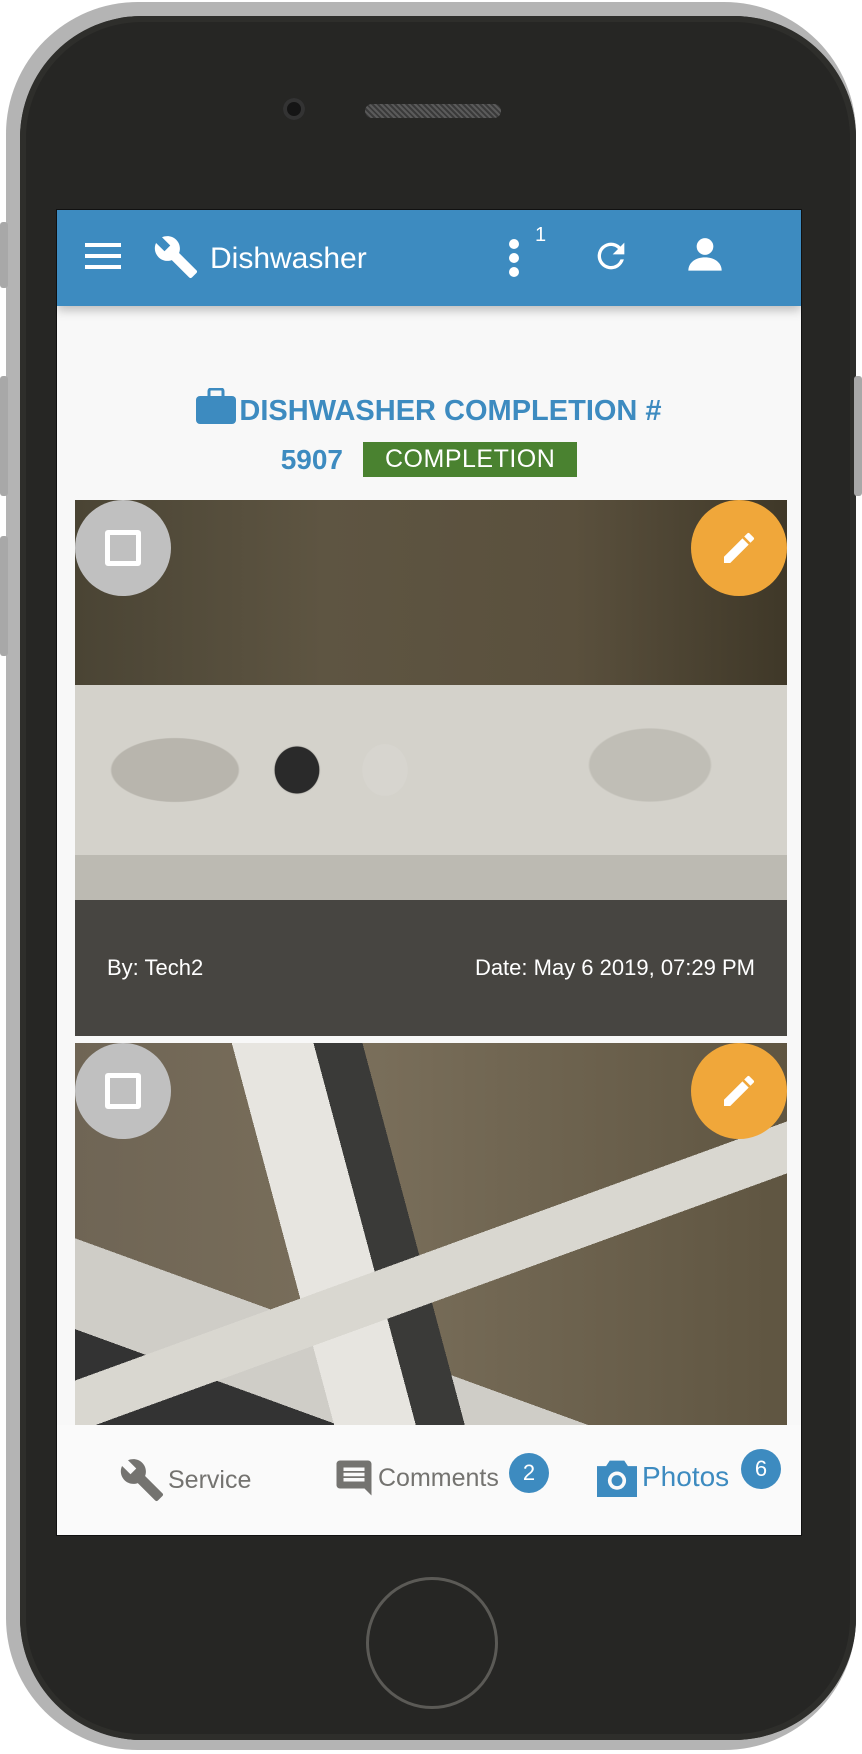  Describe the element at coordinates (431, 968) in the screenshot. I see `photo-caption: By: Tech2 Date: May 6 2019, 07:29 PM` at that location.